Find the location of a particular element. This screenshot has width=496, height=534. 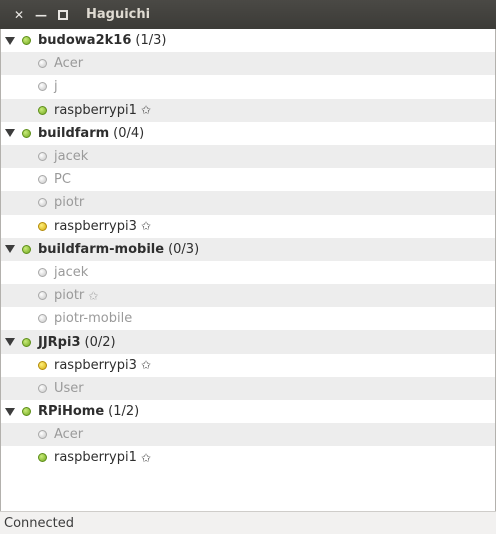

member-name: PC is located at coordinates (62, 180).